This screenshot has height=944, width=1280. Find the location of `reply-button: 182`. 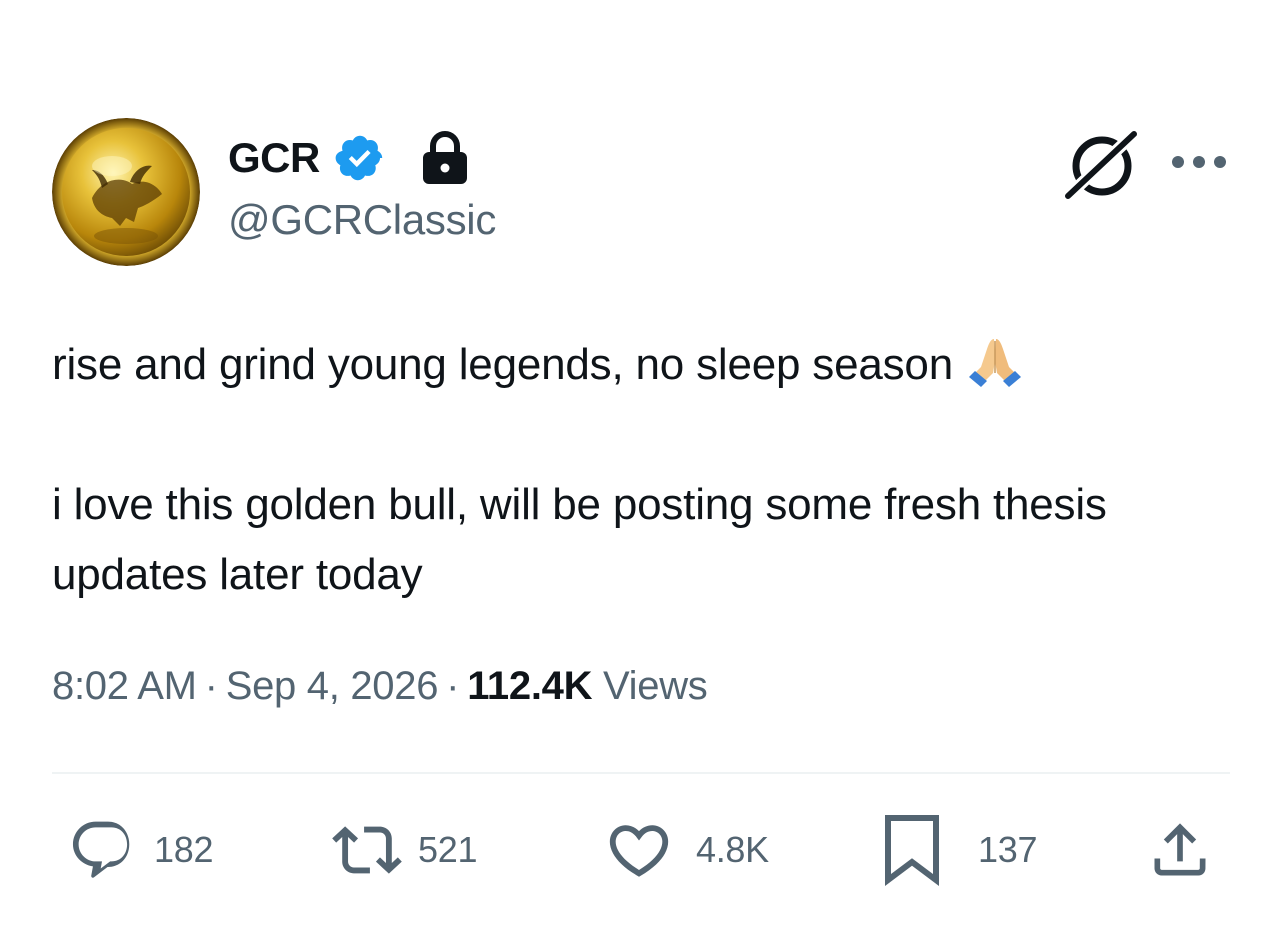

reply-button: 182 is located at coordinates (140, 850).